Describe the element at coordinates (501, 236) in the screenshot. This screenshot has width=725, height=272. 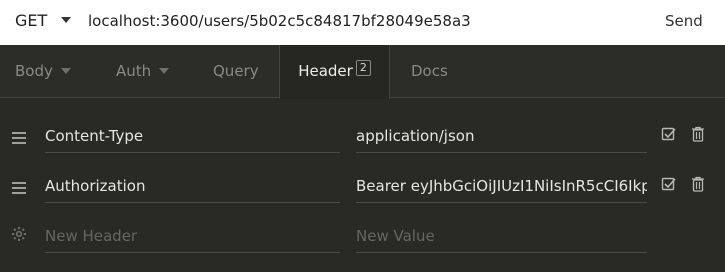
I see `new-header-value-input: New Value` at that location.